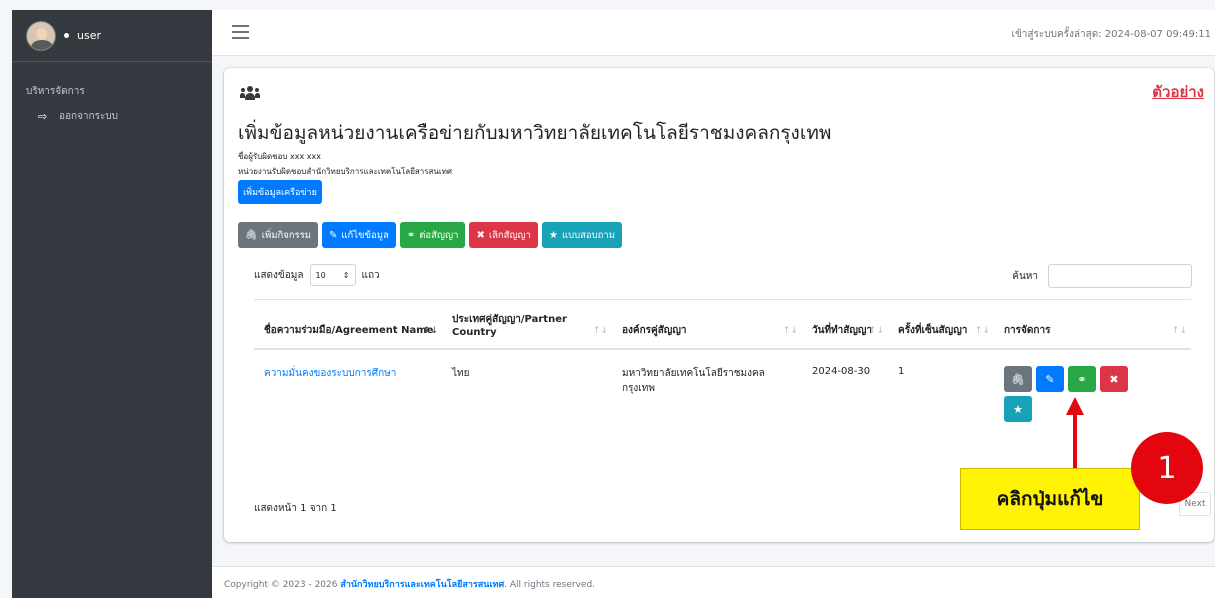  I want to click on col-sign-count: ครั้งที่เซ็นสัญญา ↑↓, so click(941, 324).